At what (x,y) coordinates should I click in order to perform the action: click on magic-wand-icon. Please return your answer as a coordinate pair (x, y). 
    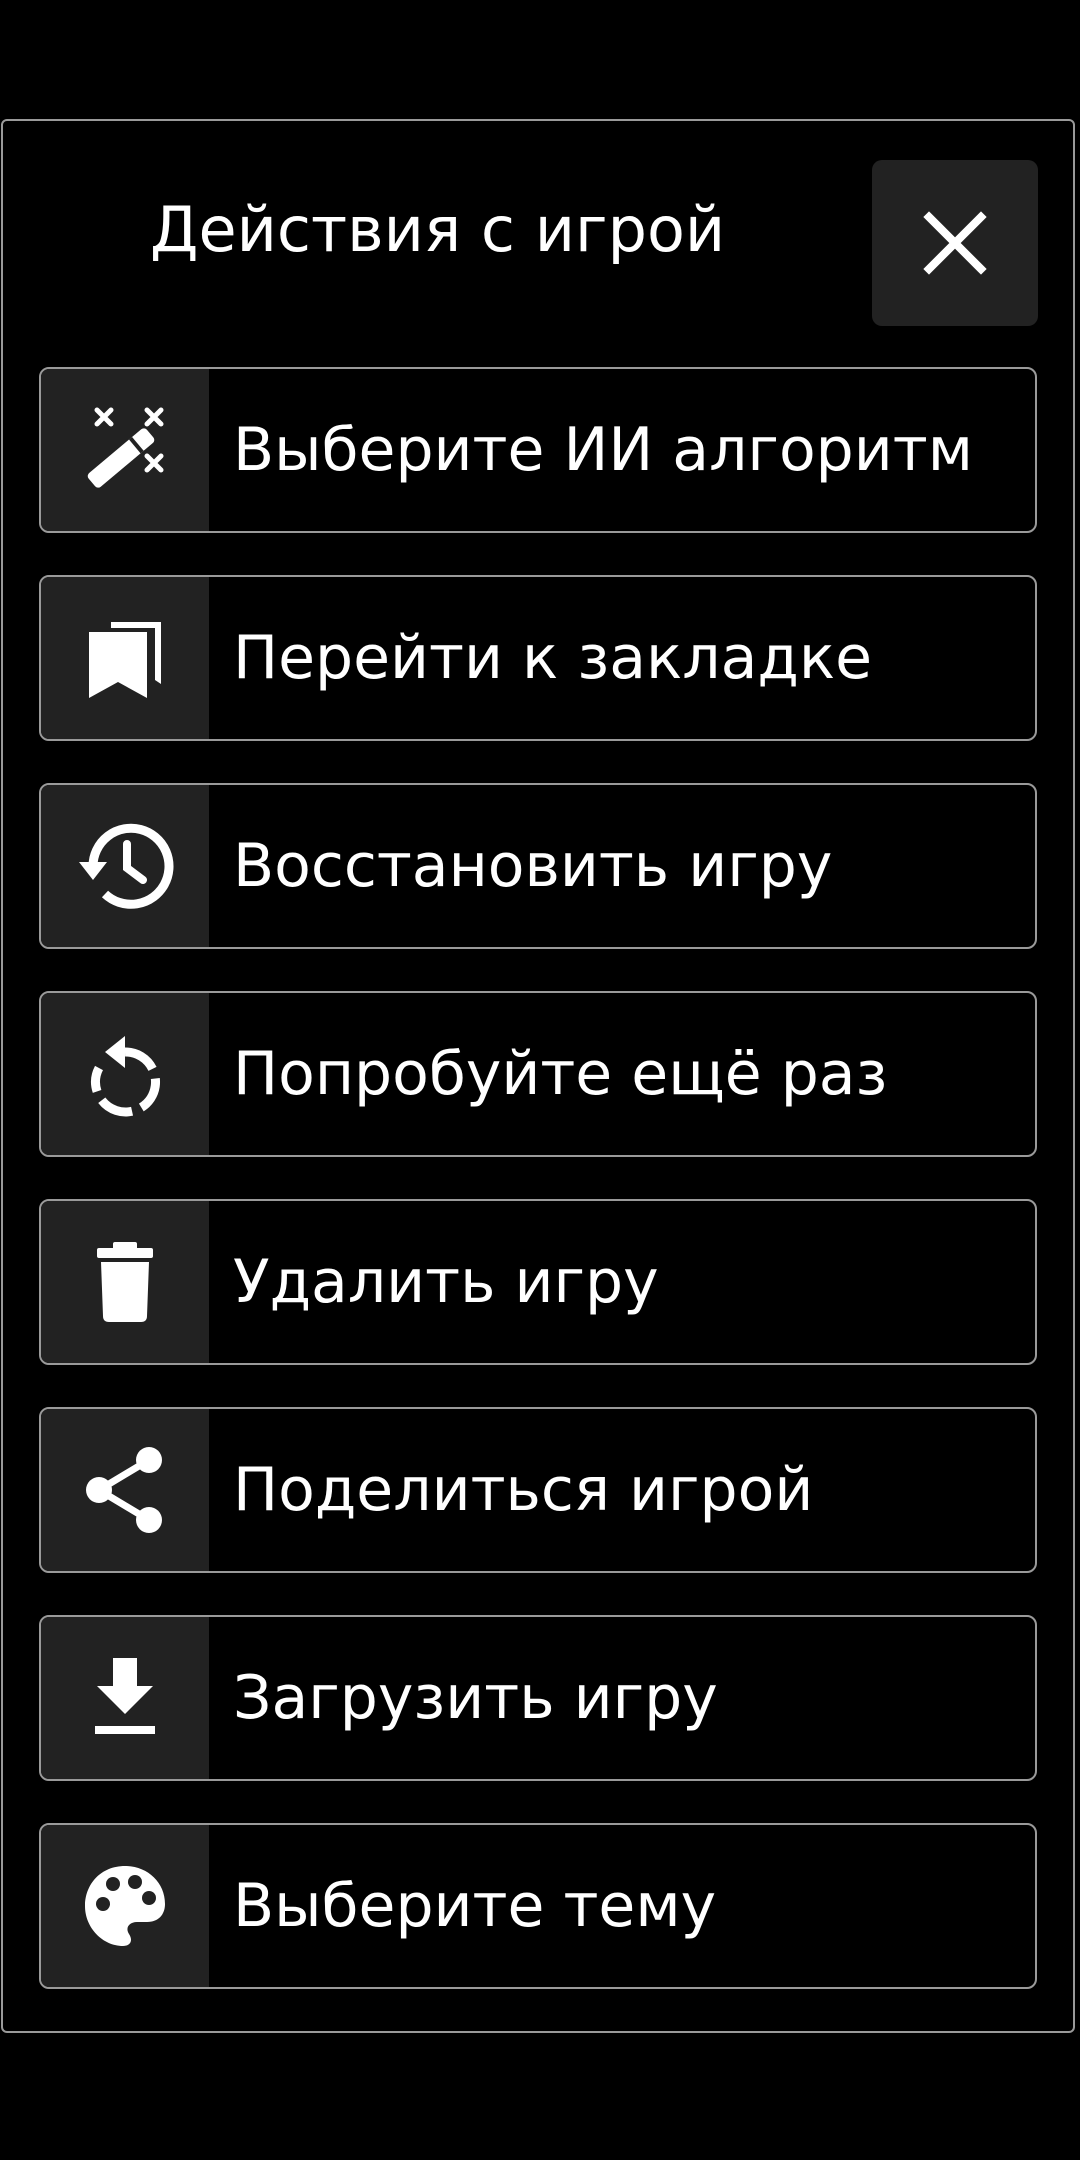
    Looking at the image, I should click on (125, 447).